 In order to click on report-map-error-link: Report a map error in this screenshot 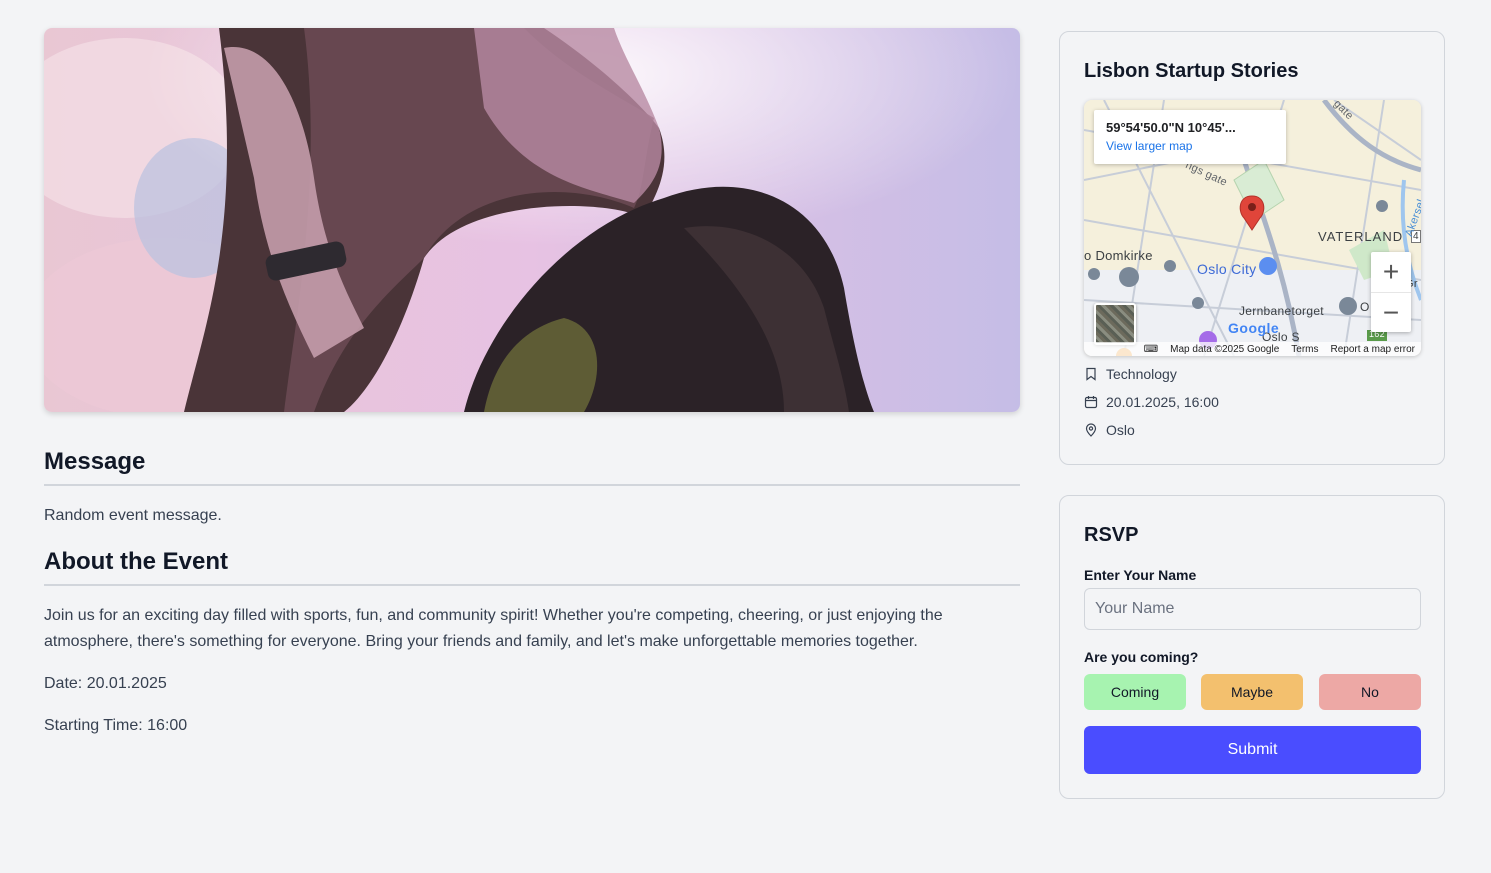, I will do `click(1373, 349)`.